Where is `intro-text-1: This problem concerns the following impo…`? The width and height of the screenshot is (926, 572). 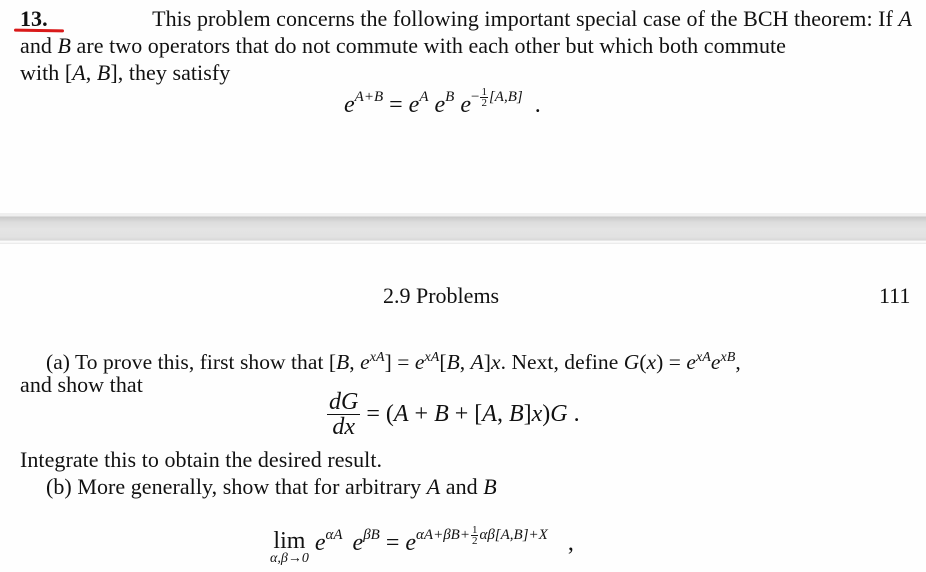 intro-text-1: This problem concerns the following impo… is located at coordinates (532, 19).